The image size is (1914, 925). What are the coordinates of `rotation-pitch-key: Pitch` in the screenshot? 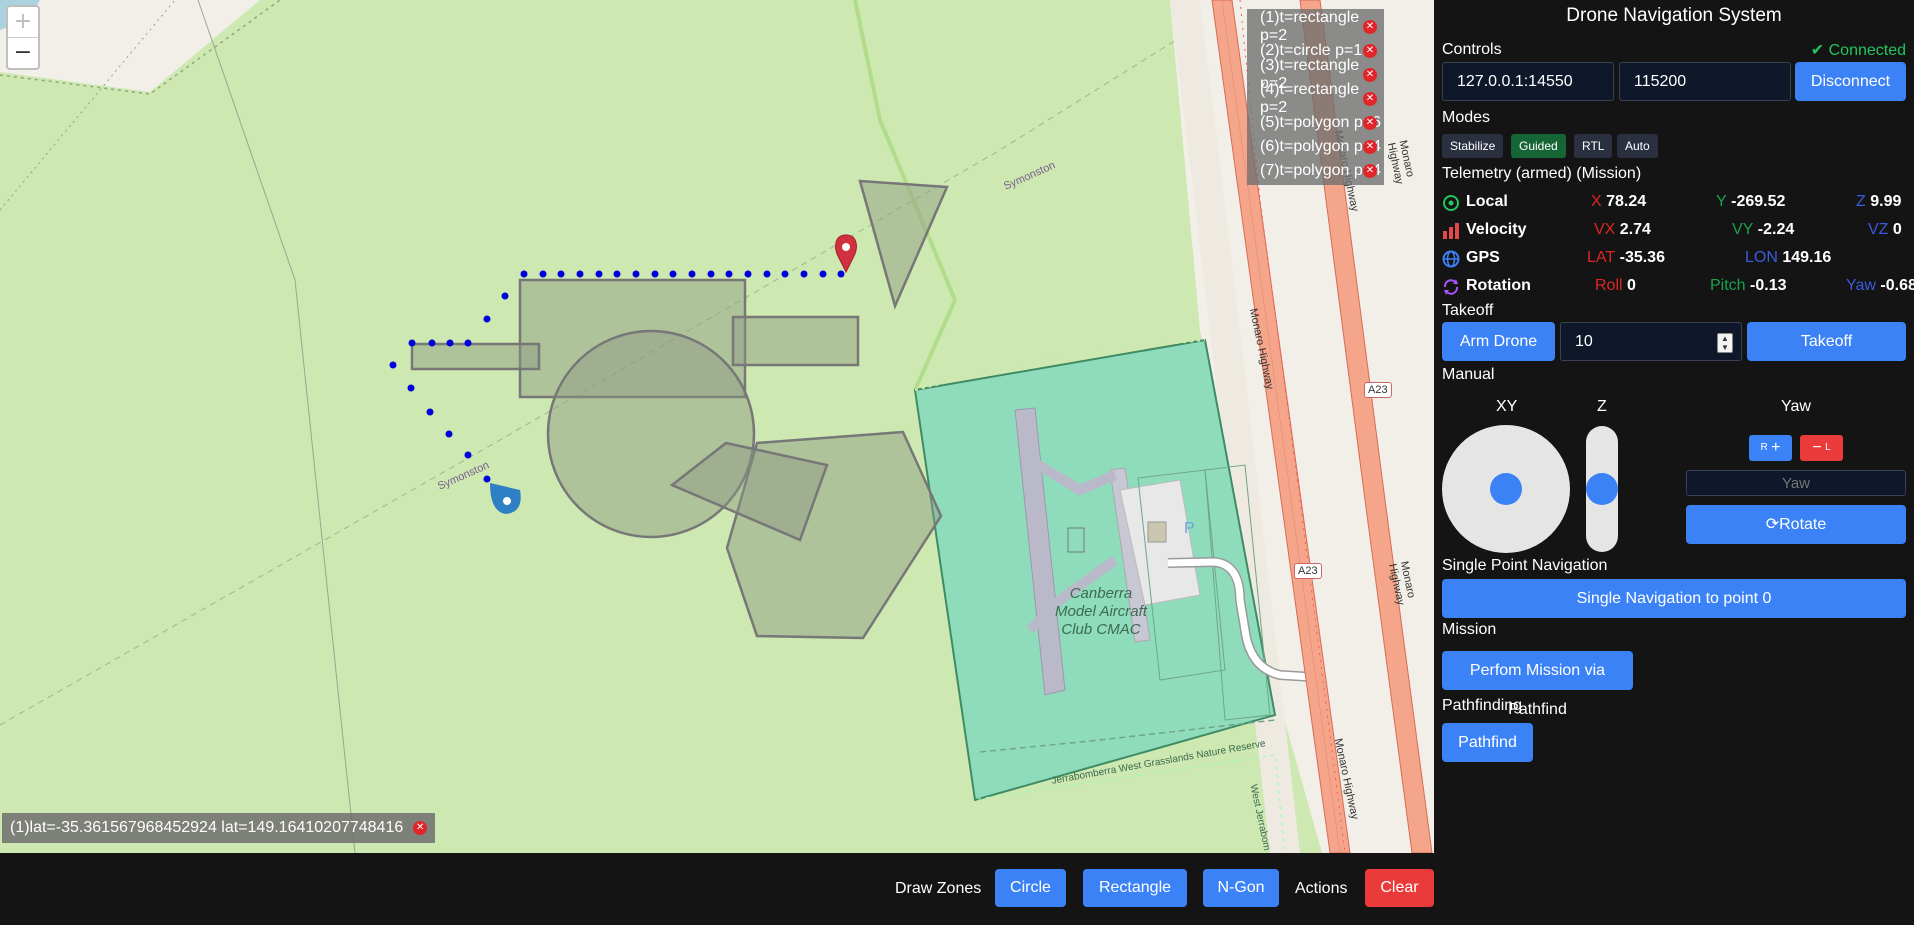 It's located at (1728, 285).